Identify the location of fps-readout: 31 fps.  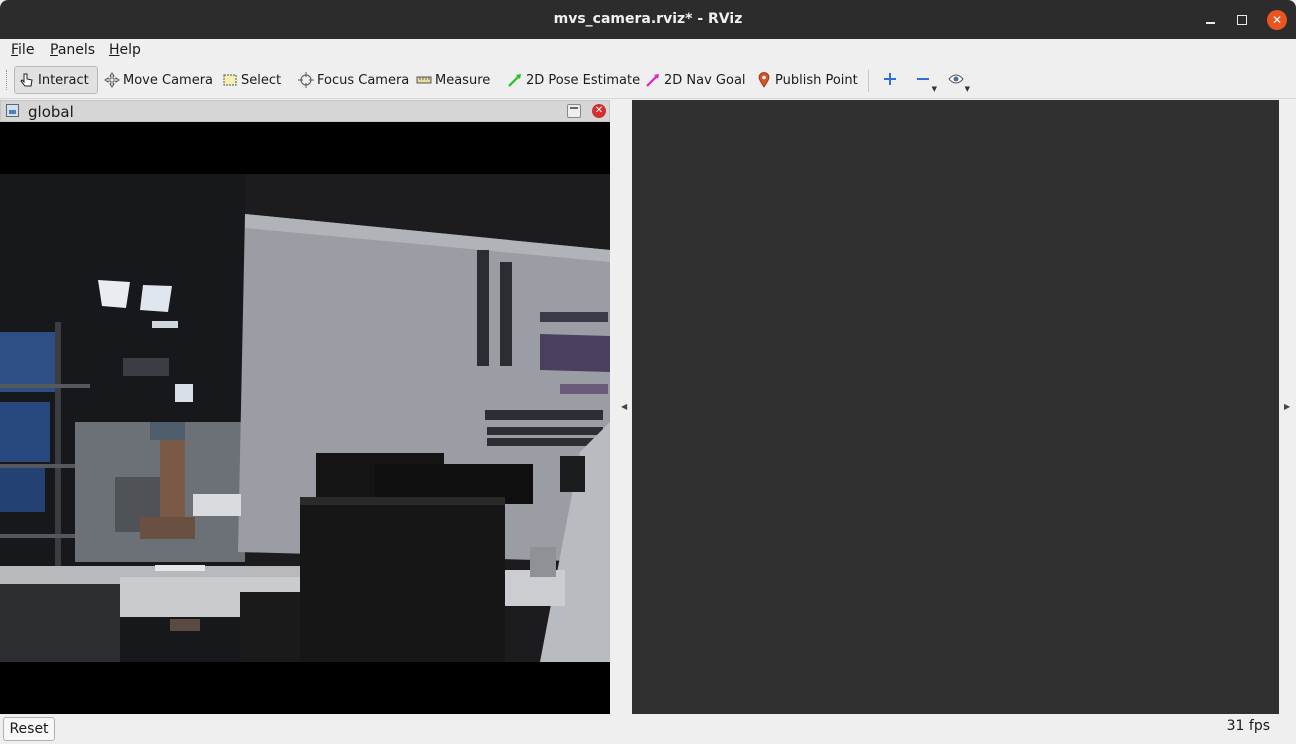
(1248, 726).